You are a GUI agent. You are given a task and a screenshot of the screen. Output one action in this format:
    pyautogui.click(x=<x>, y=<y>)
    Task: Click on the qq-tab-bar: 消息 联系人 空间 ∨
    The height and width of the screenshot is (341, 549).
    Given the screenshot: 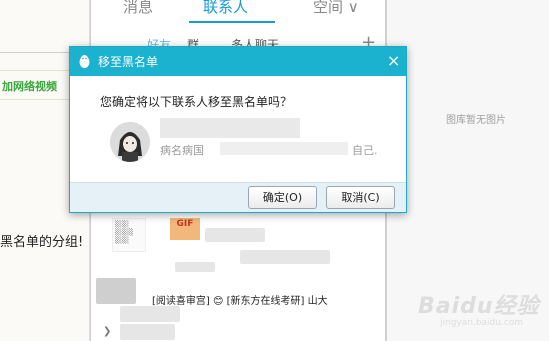 What is the action you would take?
    pyautogui.click(x=238, y=10)
    